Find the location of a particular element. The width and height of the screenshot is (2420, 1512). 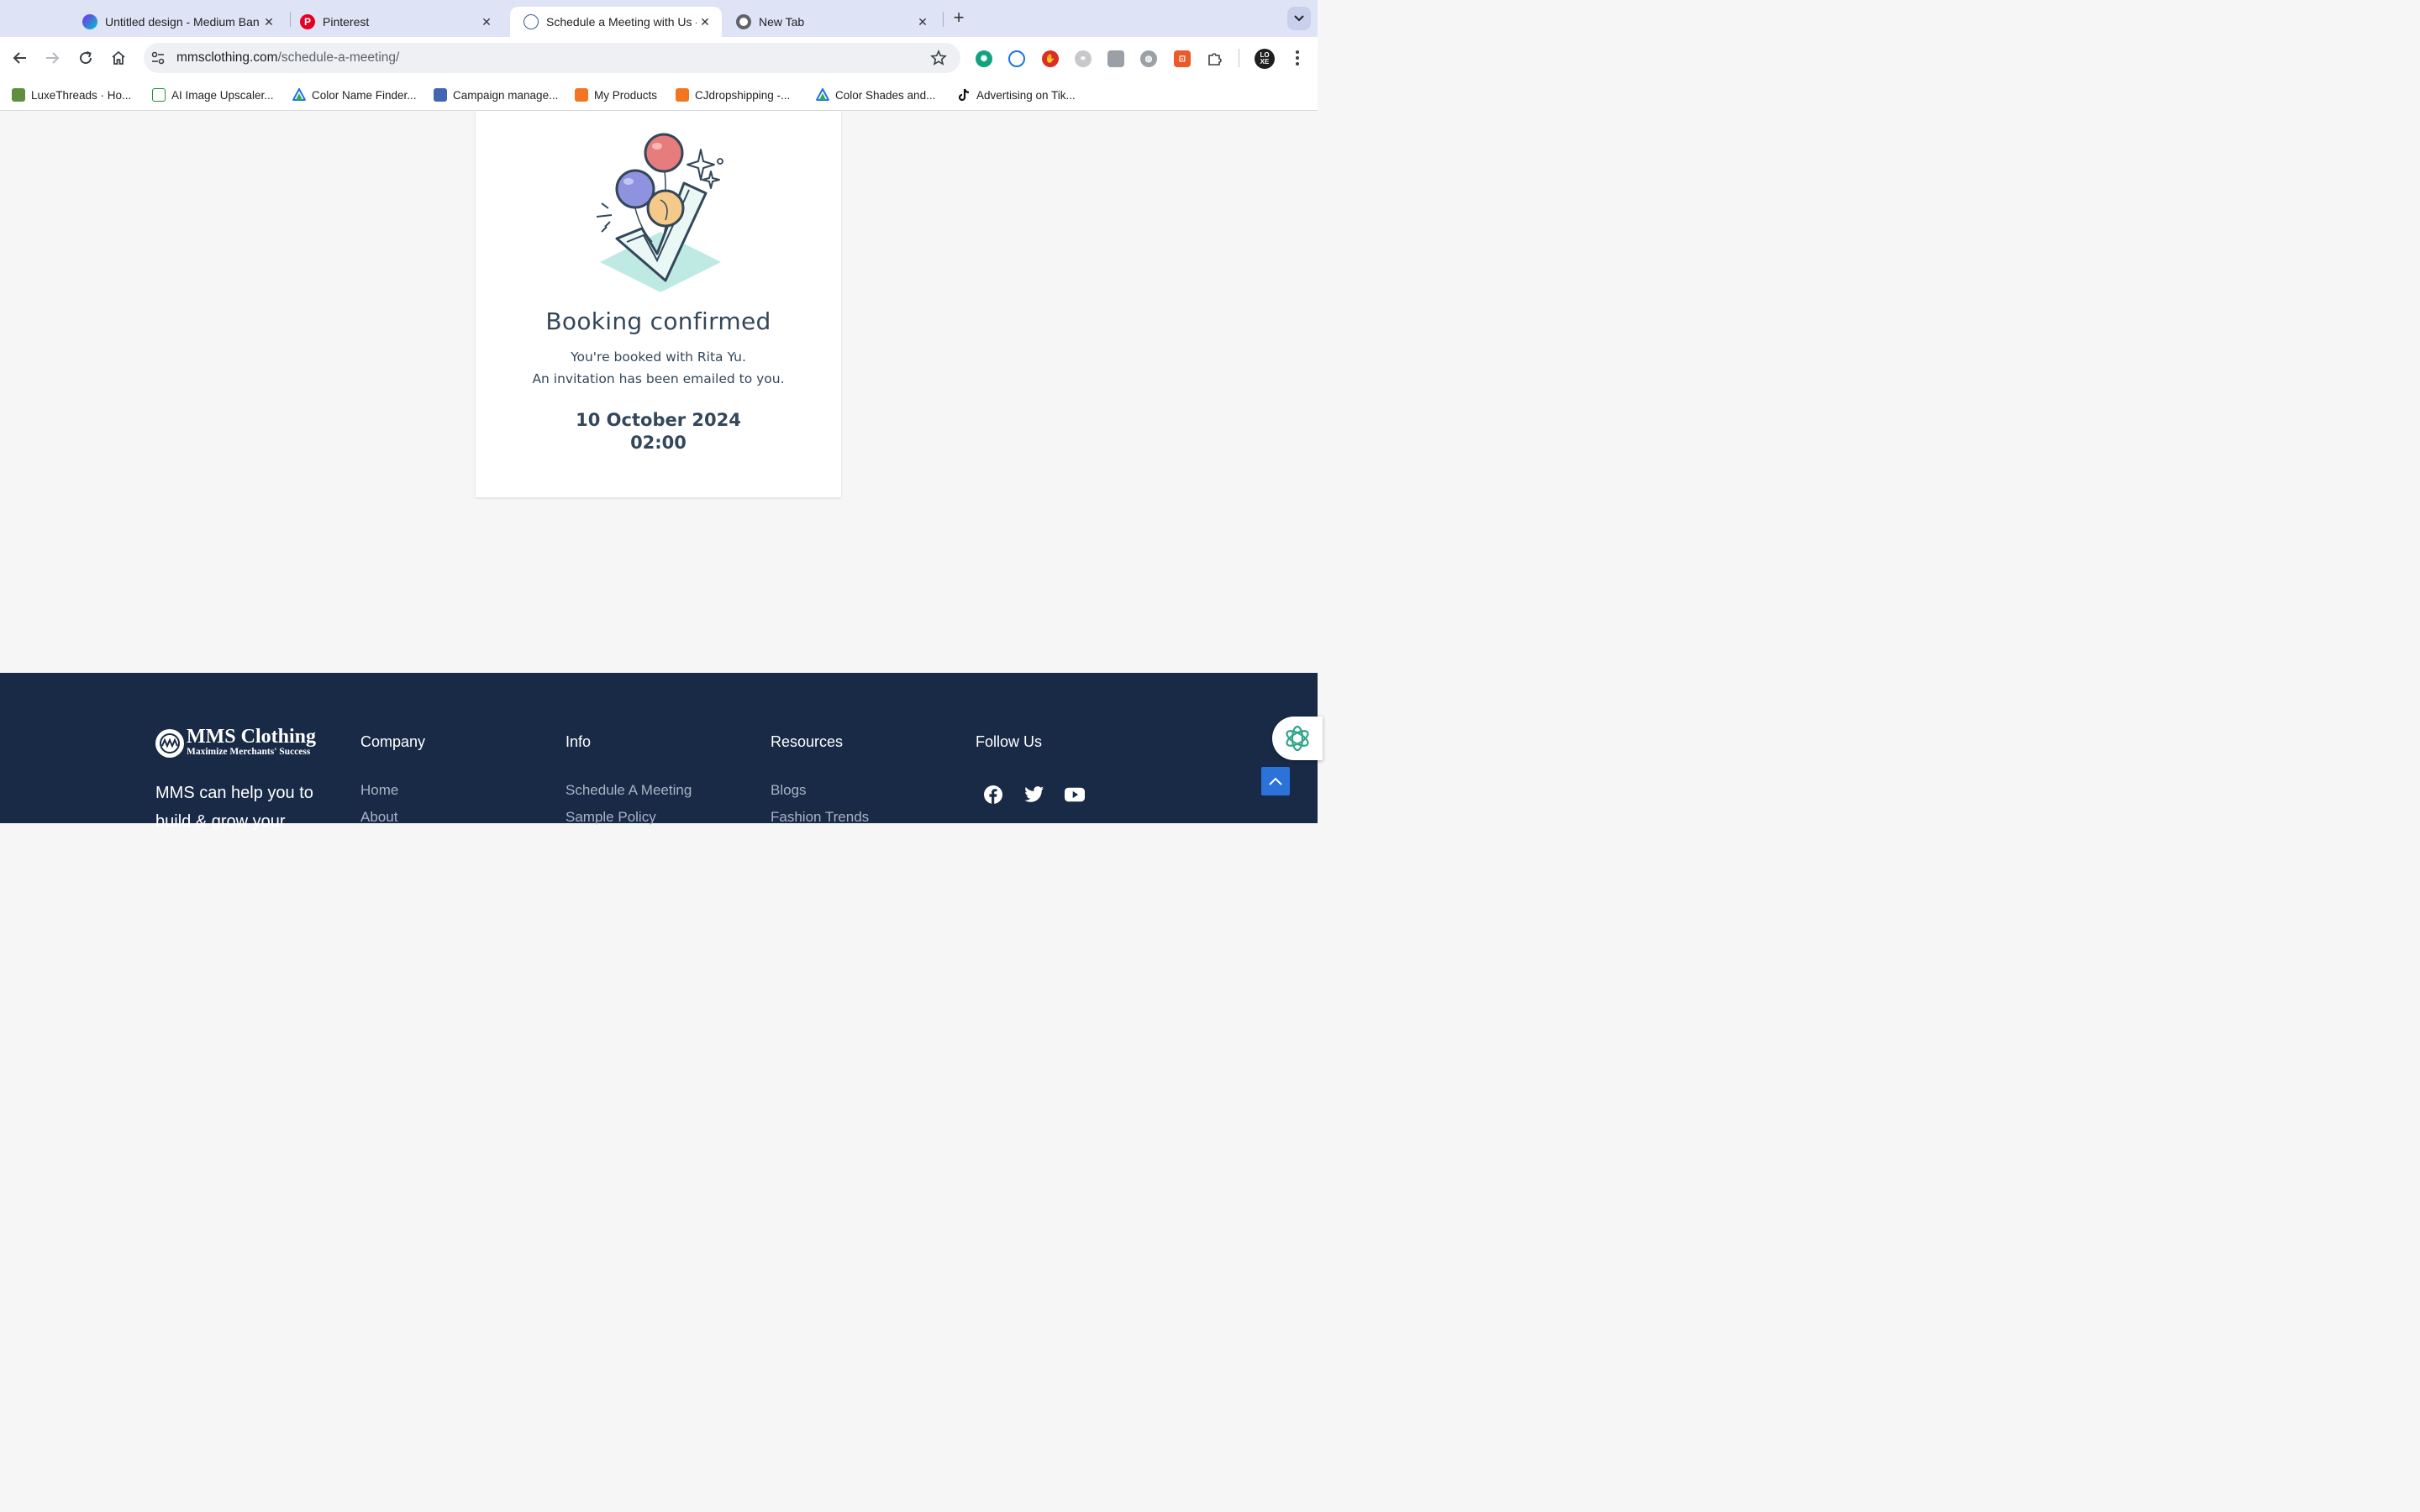

address-bar: mmsclothing.com/schedule-a-meeting/ is located at coordinates (552, 58).